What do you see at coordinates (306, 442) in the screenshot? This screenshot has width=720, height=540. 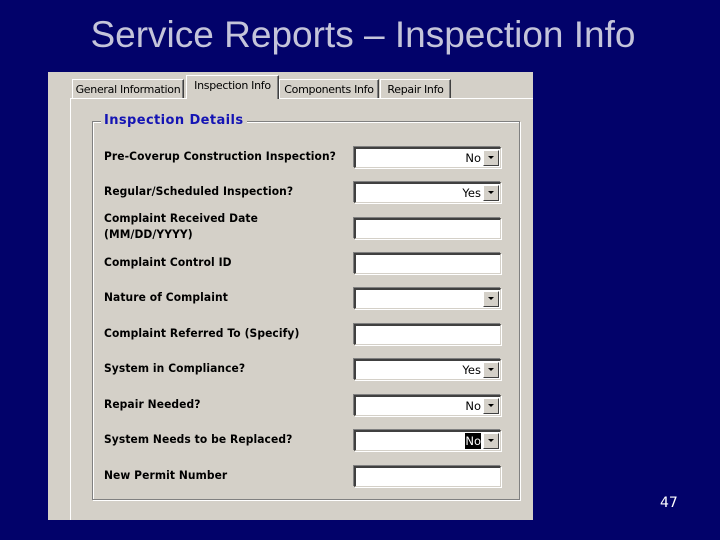 I see `field-row-system-replaced: System Needs to be Replaced? No` at bounding box center [306, 442].